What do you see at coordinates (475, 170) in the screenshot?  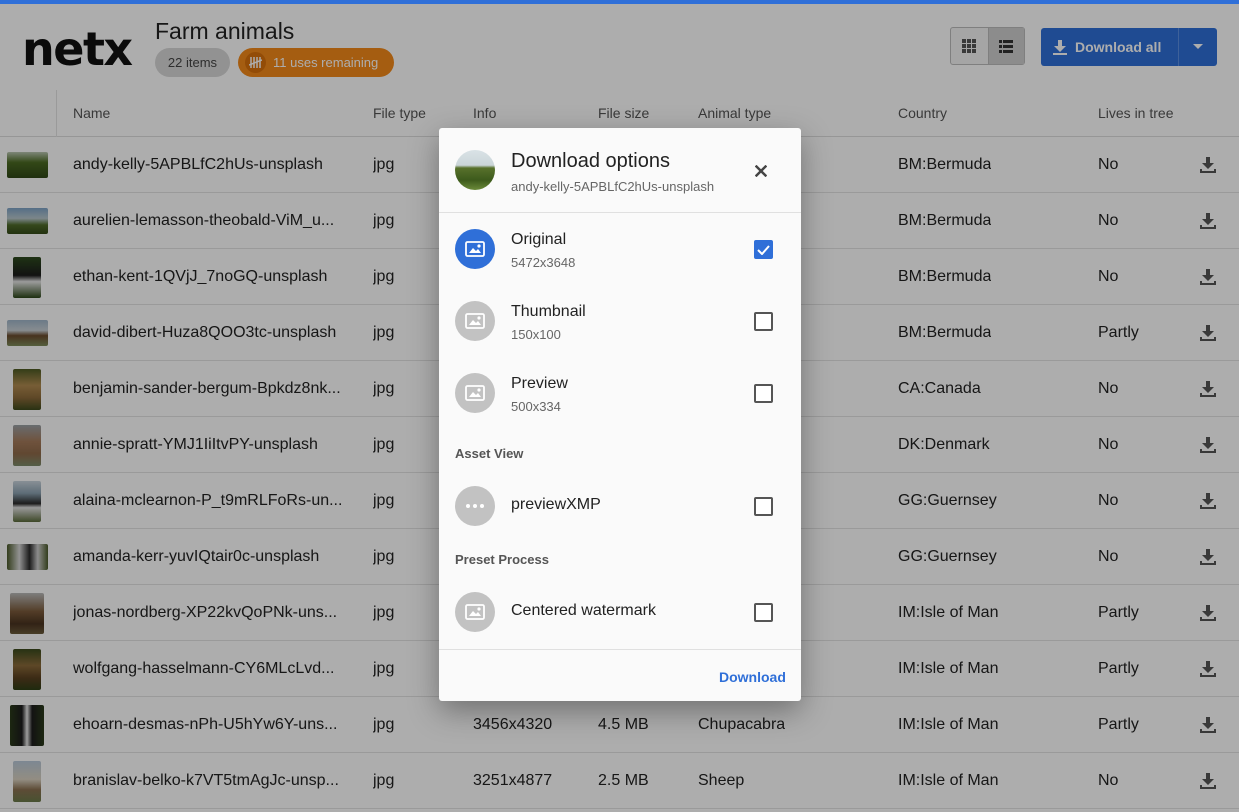 I see `asset-avatar` at bounding box center [475, 170].